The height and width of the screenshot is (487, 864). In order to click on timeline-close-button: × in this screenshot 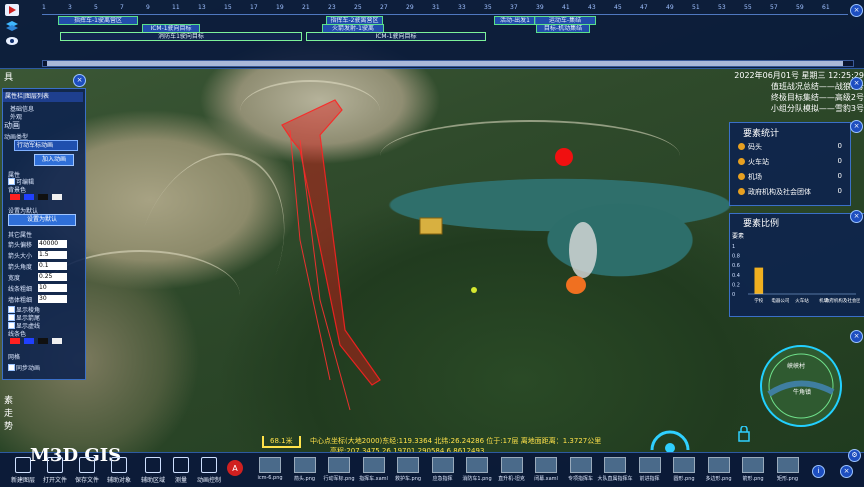, I will do `click(856, 10)`.